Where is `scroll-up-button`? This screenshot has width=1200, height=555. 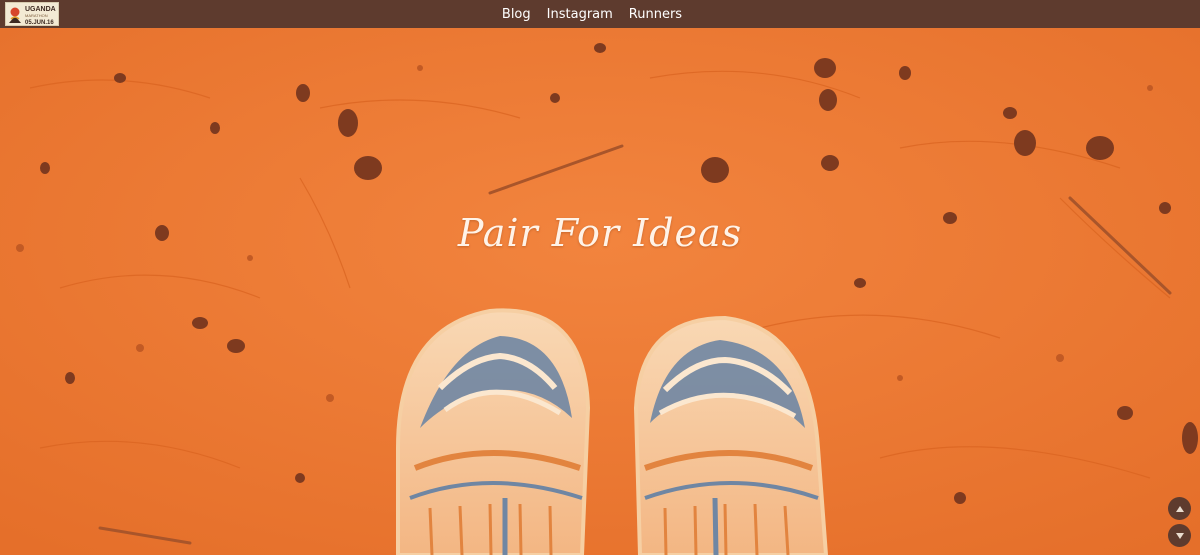 scroll-up-button is located at coordinates (1179, 508).